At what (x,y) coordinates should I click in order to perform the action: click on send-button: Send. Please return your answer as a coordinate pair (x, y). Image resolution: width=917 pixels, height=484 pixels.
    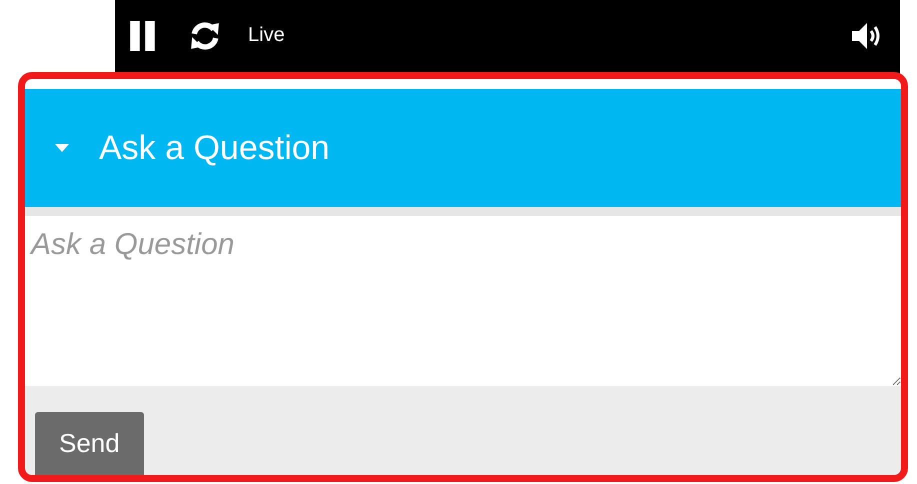
    Looking at the image, I should click on (89, 443).